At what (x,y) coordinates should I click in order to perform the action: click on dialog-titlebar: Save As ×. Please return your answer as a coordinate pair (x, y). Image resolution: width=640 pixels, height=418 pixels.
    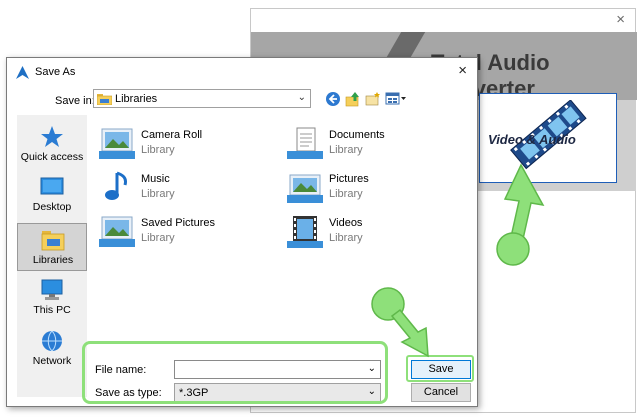
    Looking at the image, I should click on (242, 72).